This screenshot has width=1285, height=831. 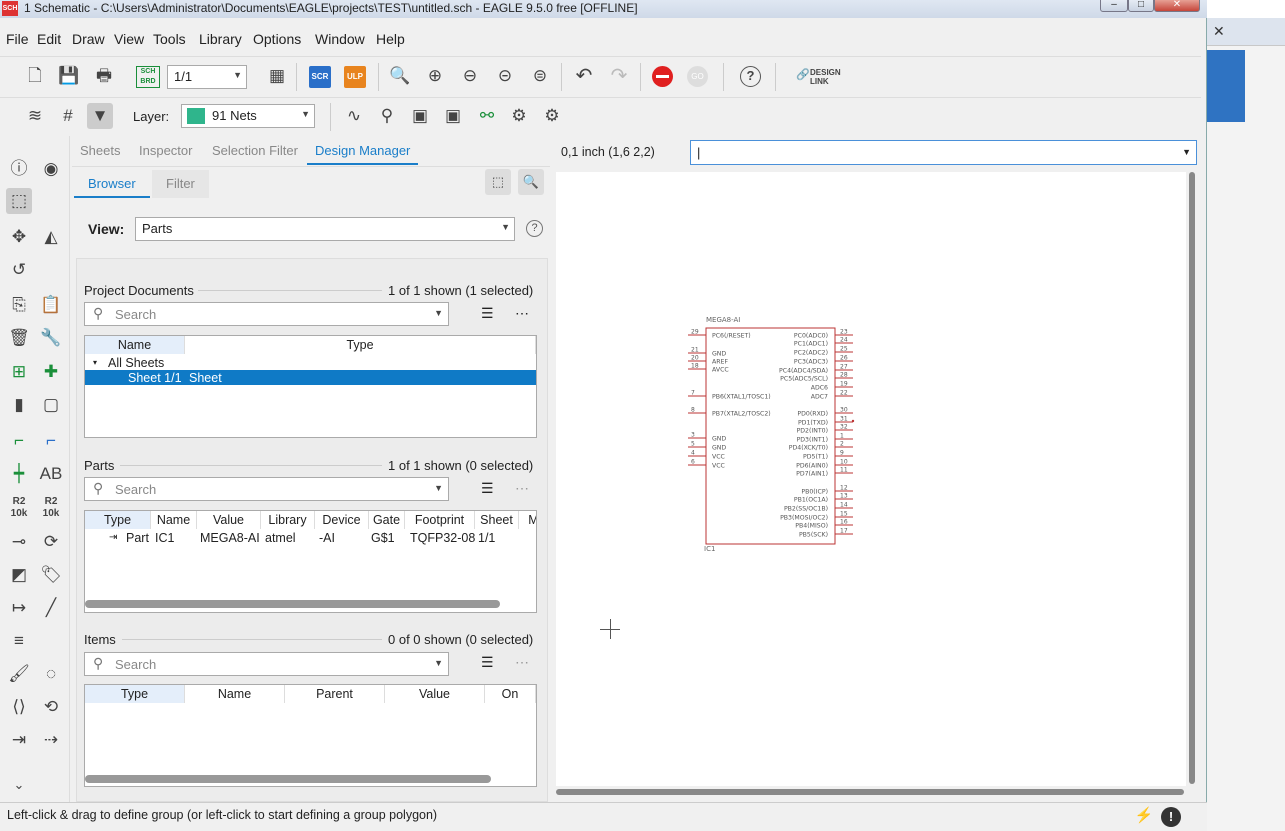 What do you see at coordinates (497, 520) in the screenshot?
I see `column-header-sheet: Sheet` at bounding box center [497, 520].